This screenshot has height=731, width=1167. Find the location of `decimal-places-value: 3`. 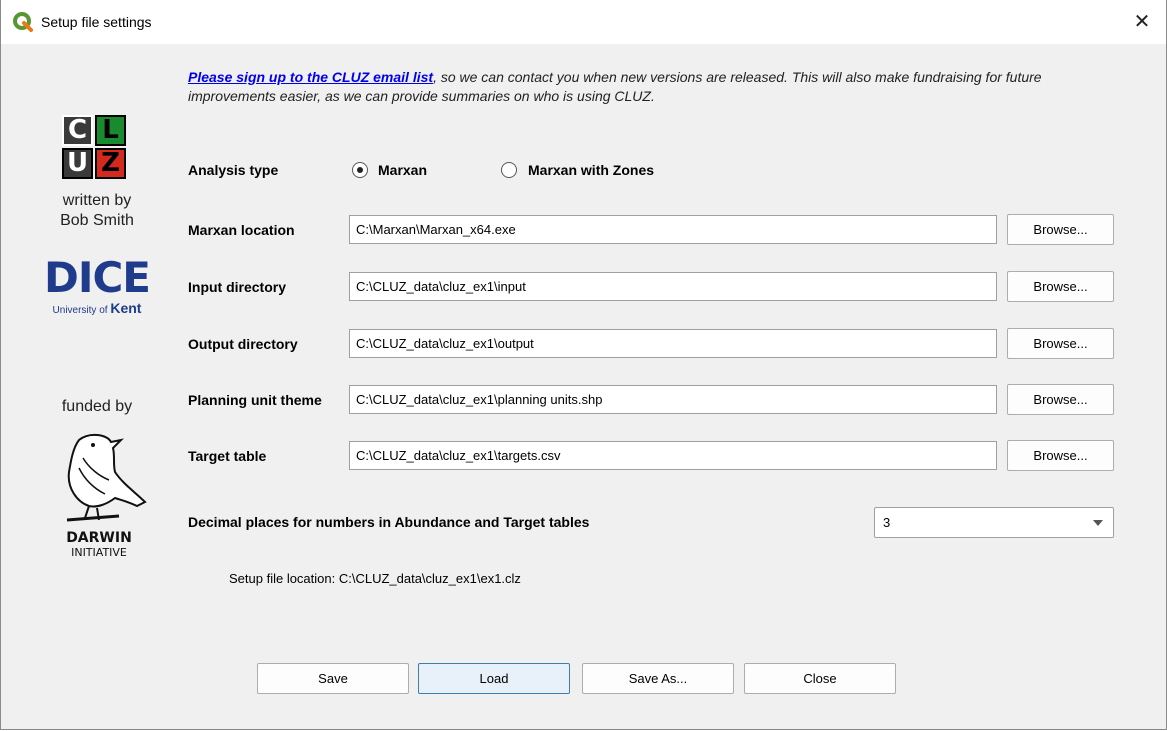

decimal-places-value: 3 is located at coordinates (887, 522).